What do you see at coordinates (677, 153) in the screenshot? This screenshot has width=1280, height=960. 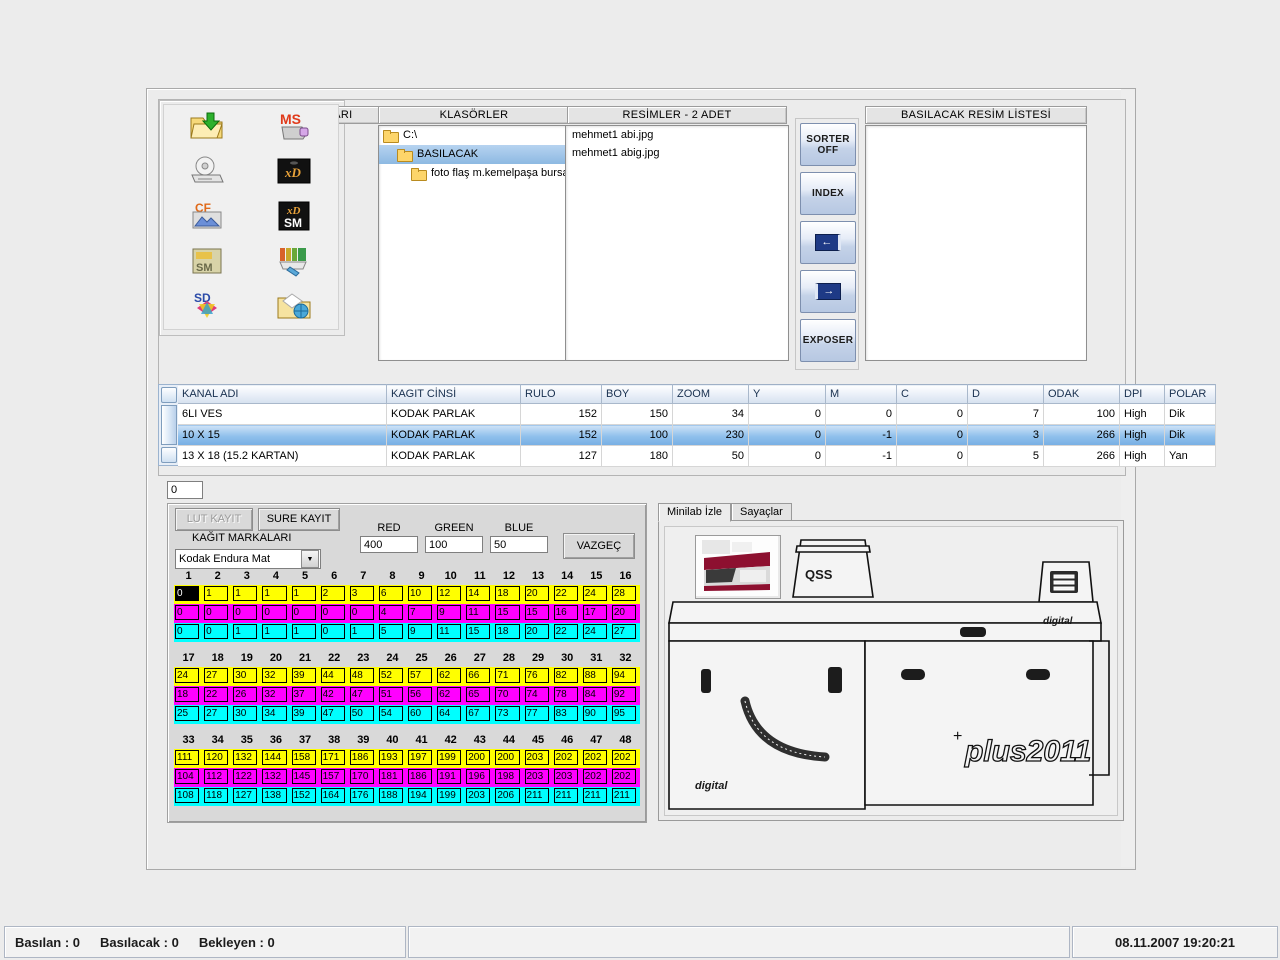 I see `picture-list-item: mehmet1 abig.jpg` at bounding box center [677, 153].